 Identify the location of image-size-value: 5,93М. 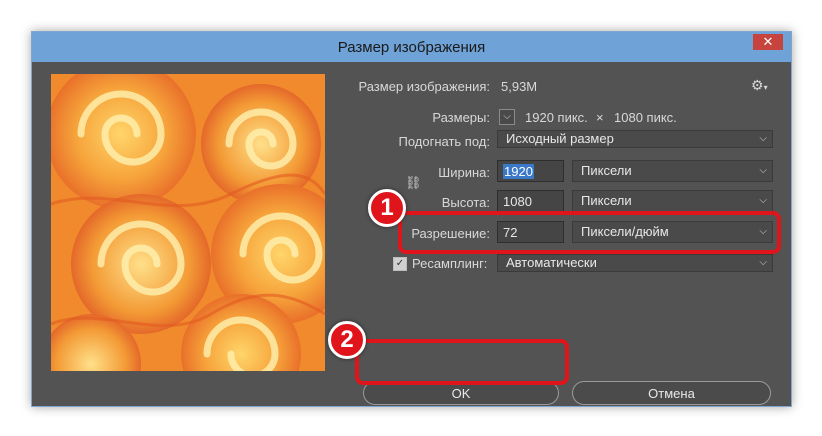
(519, 86).